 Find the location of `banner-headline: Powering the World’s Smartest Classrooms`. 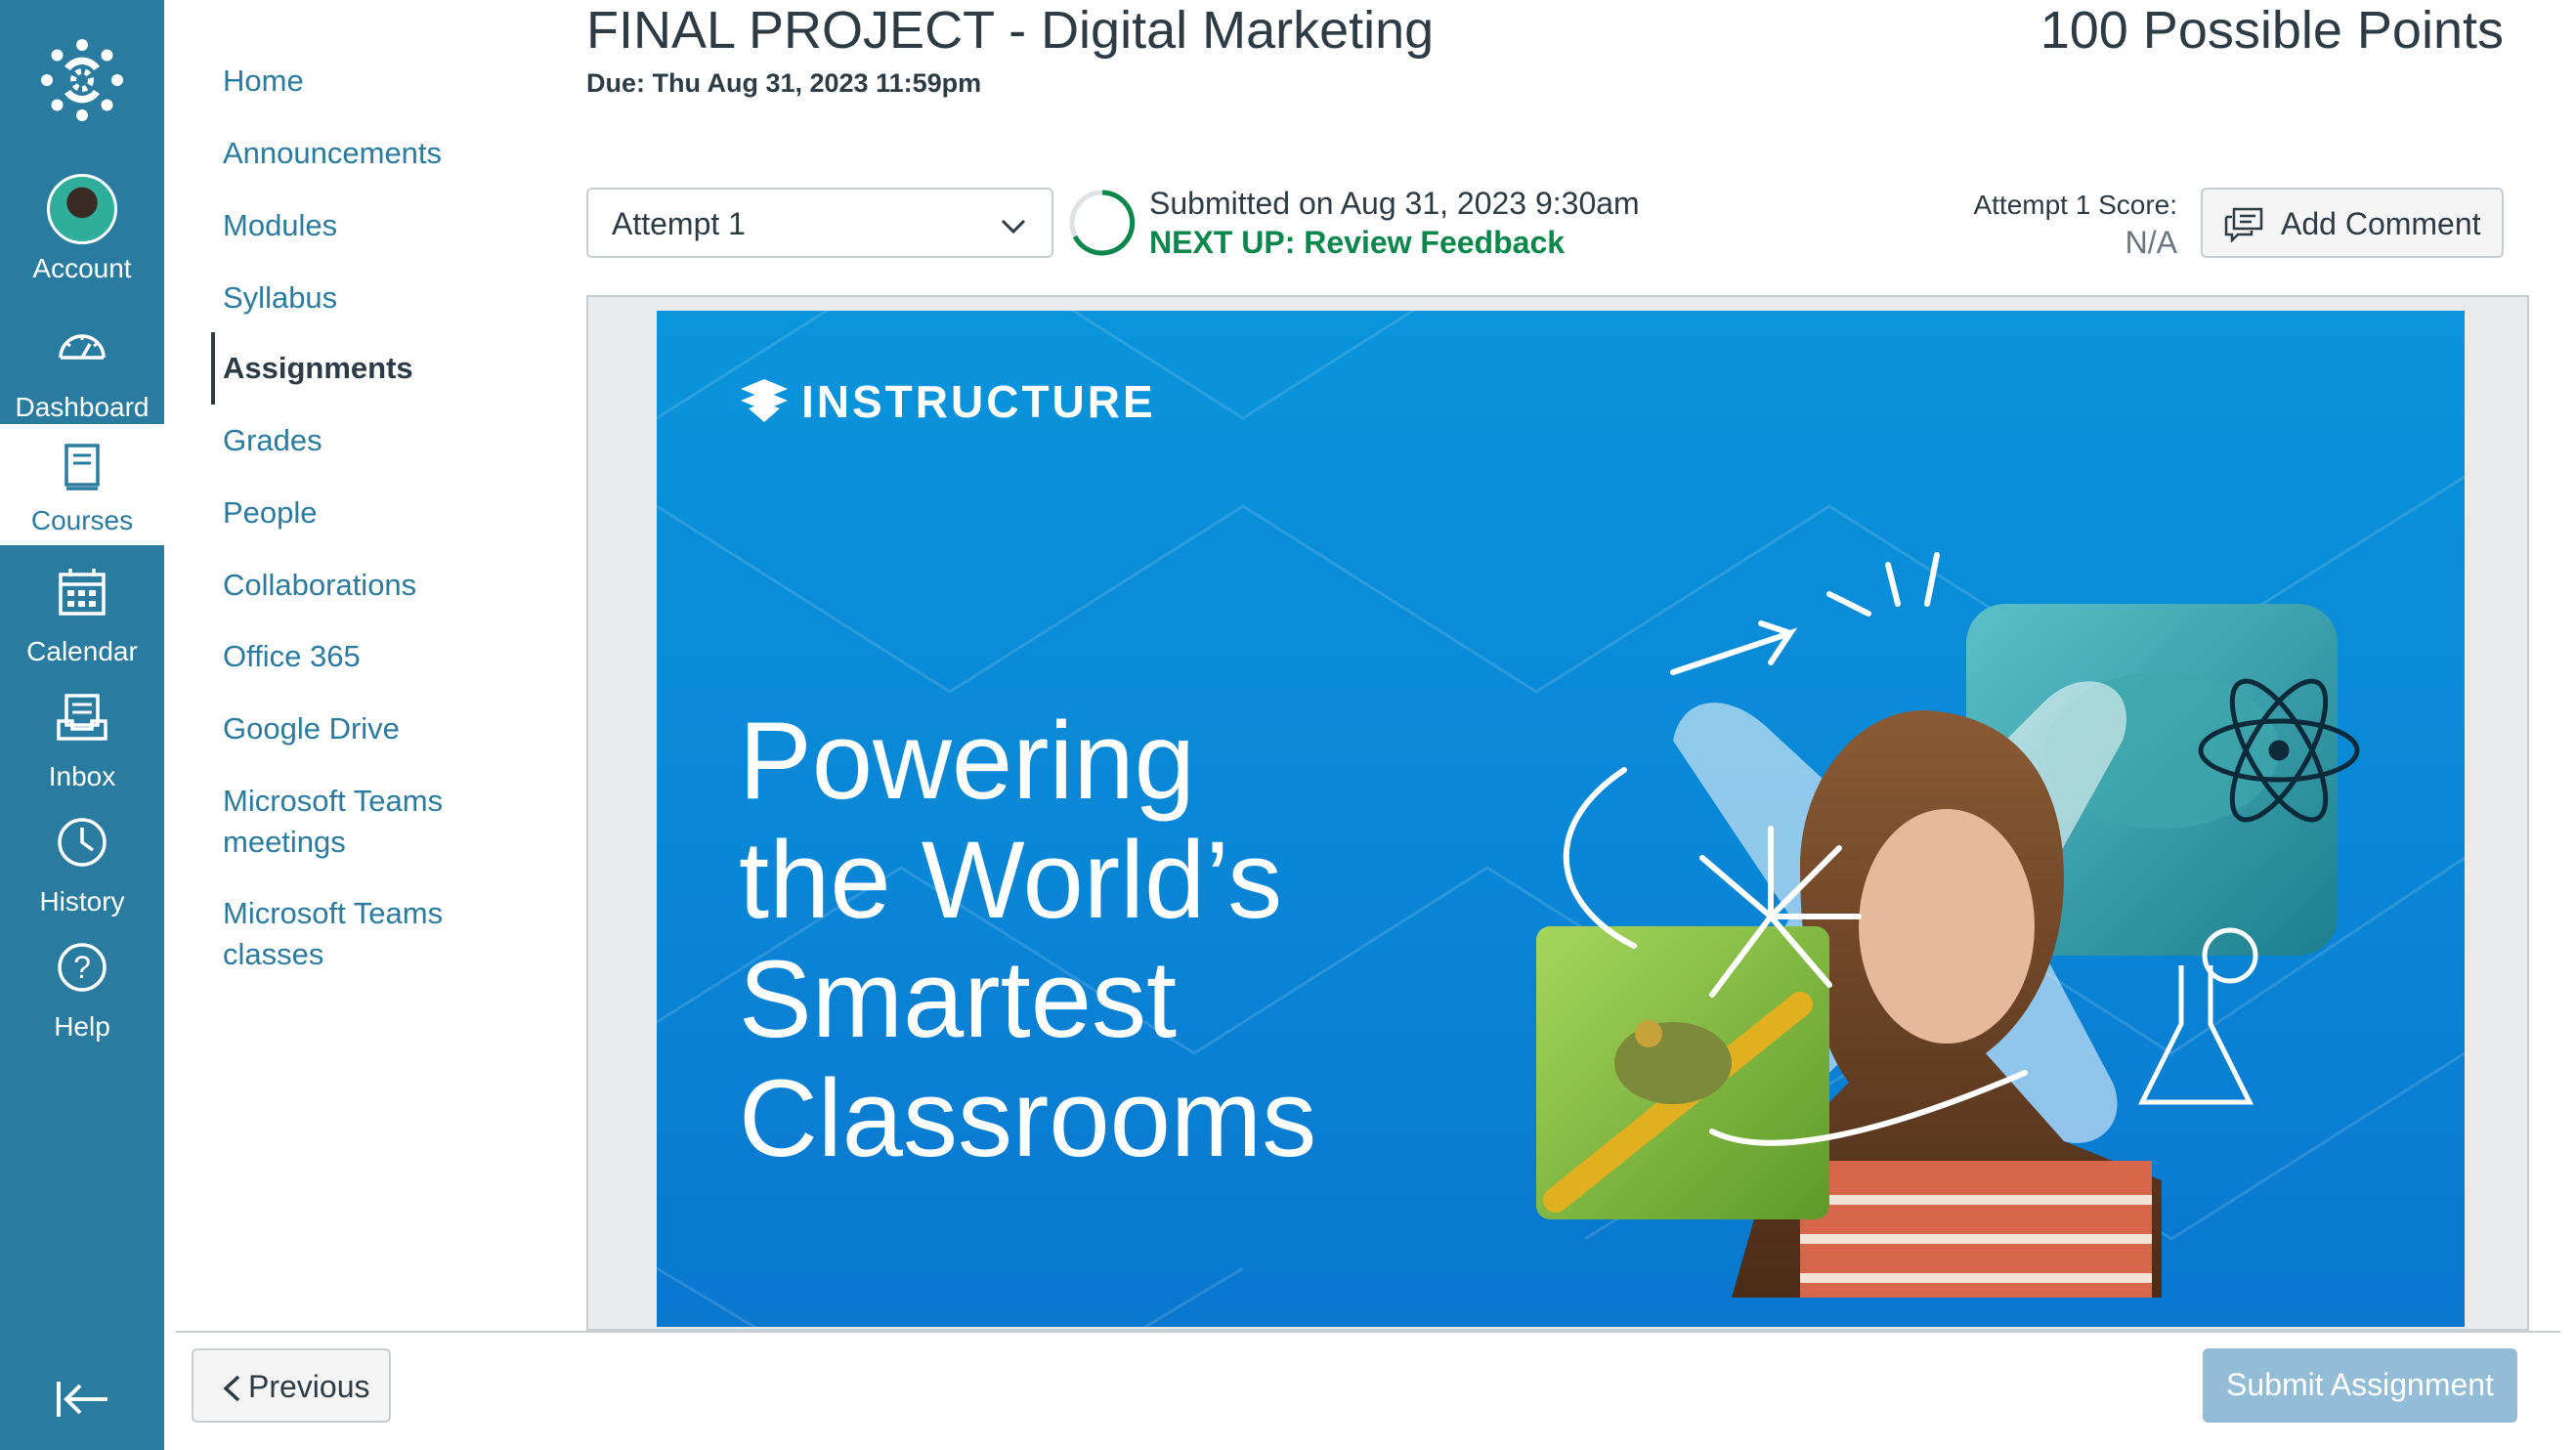

banner-headline: Powering the World’s Smartest Classrooms is located at coordinates (1090, 940).